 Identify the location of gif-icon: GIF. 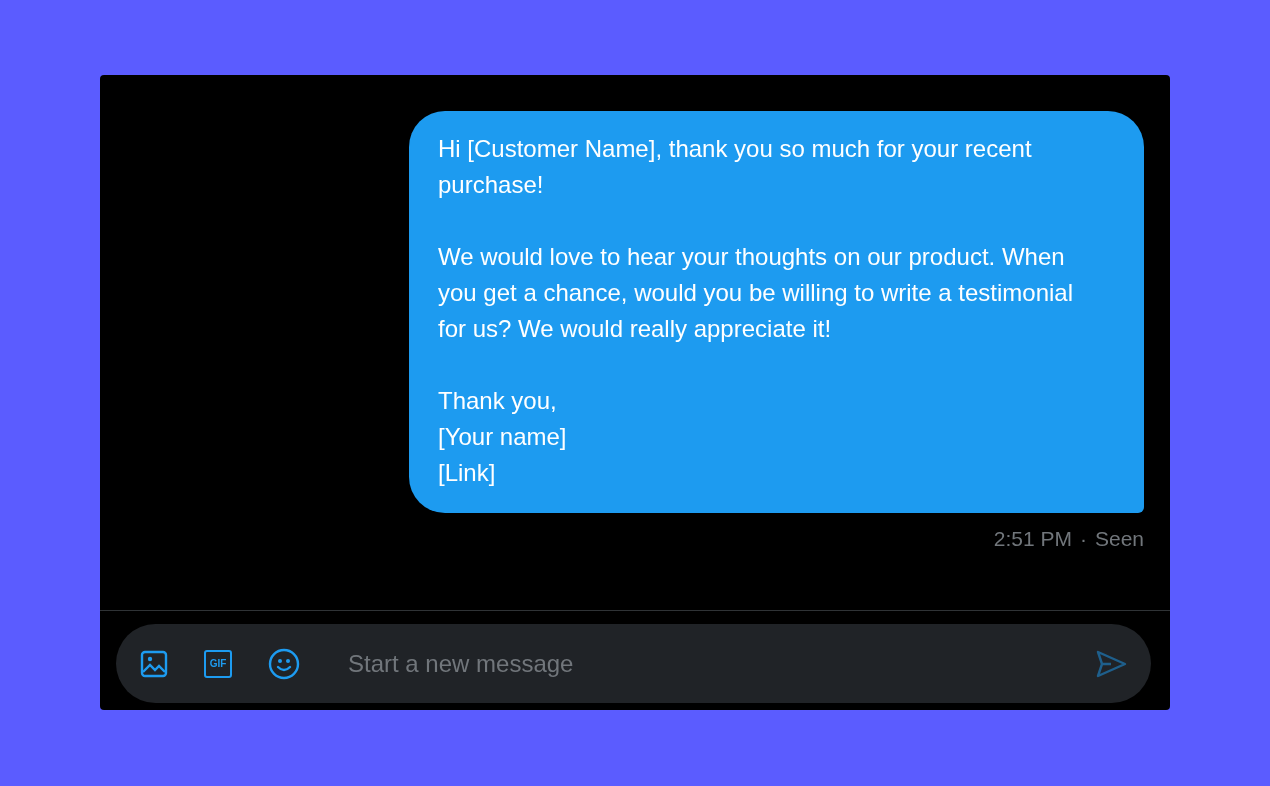
(218, 663).